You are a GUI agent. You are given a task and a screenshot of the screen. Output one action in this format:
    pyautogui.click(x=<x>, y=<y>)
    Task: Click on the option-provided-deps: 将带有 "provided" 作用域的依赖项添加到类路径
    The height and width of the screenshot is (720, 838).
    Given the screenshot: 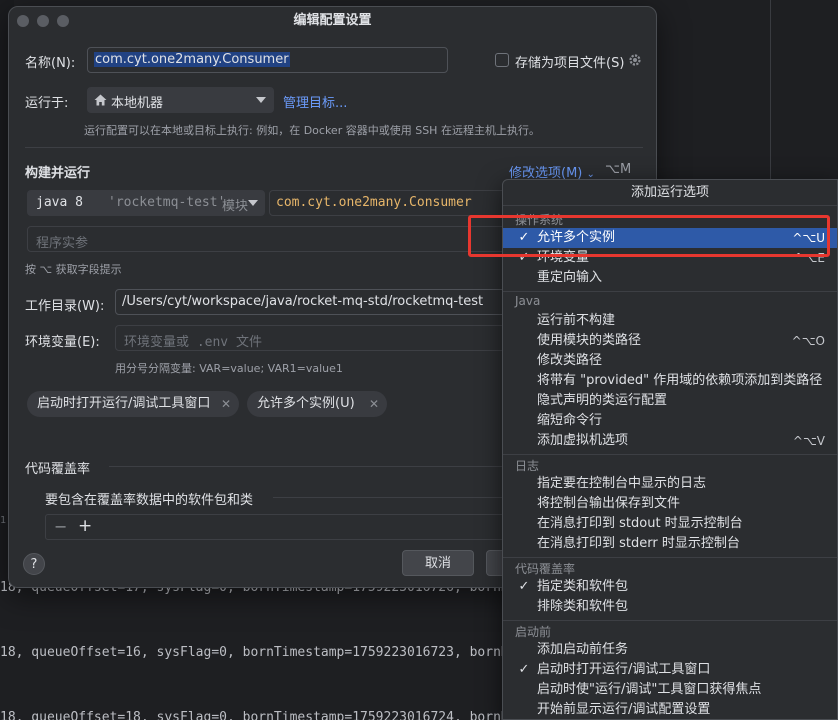 What is the action you would take?
    pyautogui.click(x=670, y=381)
    